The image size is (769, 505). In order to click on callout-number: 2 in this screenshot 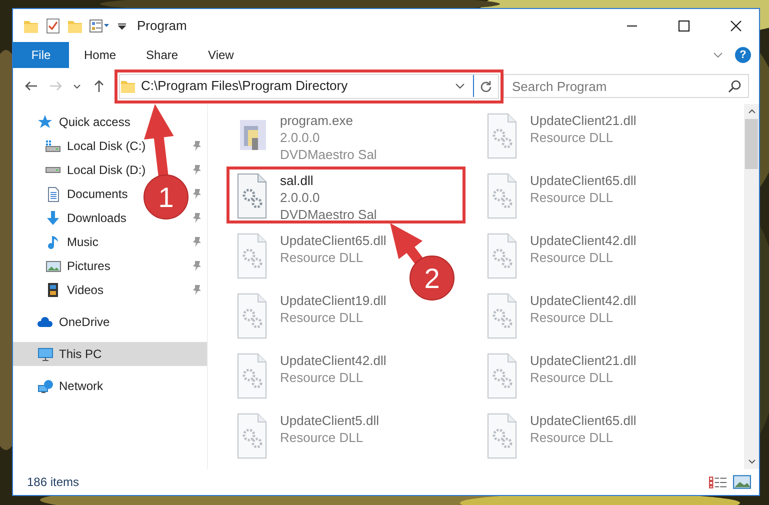, I will do `click(432, 278)`.